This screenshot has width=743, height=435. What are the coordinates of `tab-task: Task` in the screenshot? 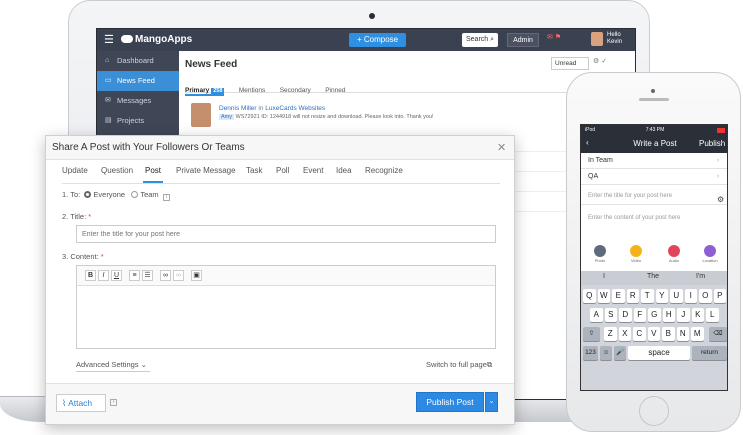 It's located at (254, 170).